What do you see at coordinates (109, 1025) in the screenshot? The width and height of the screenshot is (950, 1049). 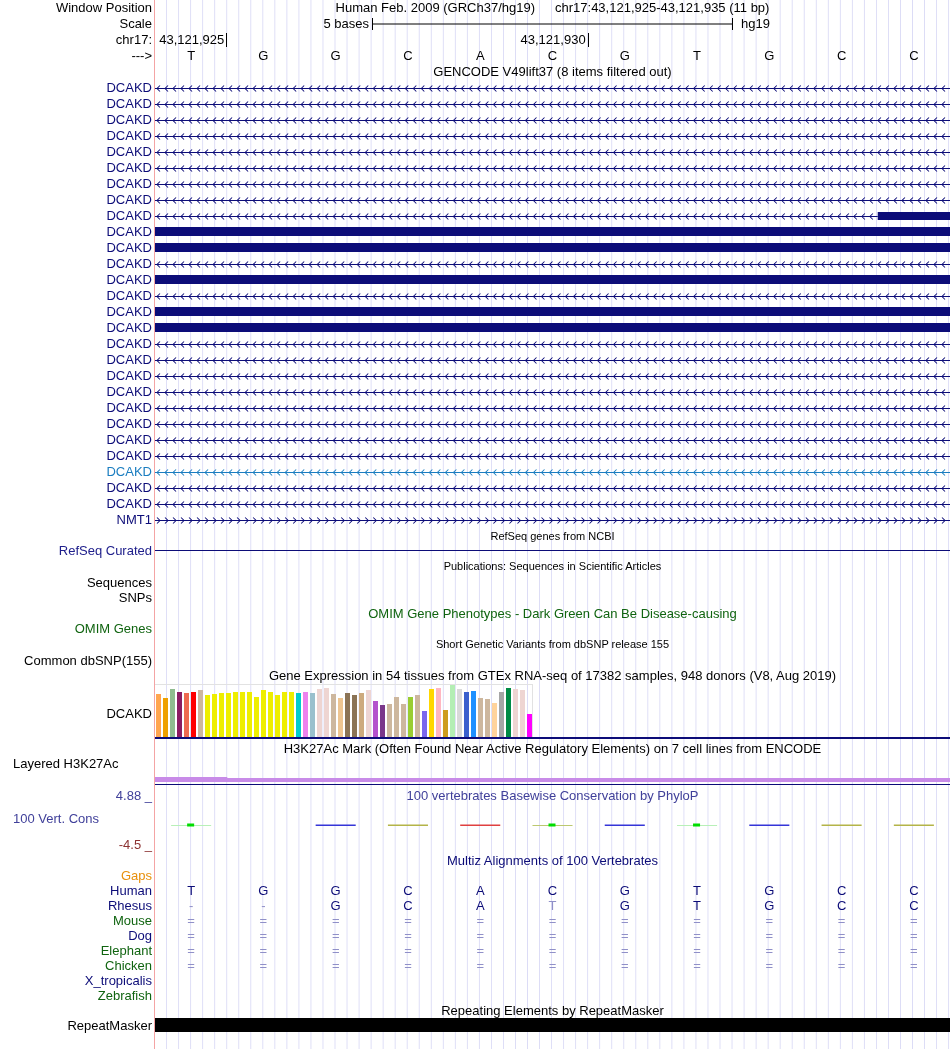 I see `track-label: RepeatMasker` at bounding box center [109, 1025].